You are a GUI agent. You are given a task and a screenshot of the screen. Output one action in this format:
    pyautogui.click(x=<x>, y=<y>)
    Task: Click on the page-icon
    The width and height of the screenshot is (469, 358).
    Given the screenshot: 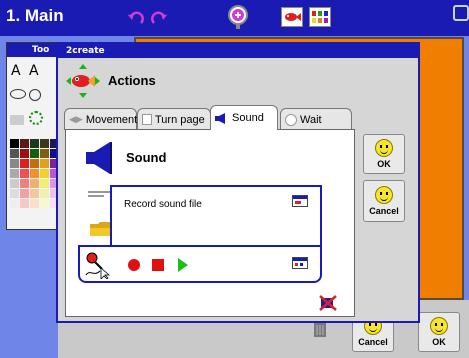 What is the action you would take?
    pyautogui.click(x=147, y=119)
    